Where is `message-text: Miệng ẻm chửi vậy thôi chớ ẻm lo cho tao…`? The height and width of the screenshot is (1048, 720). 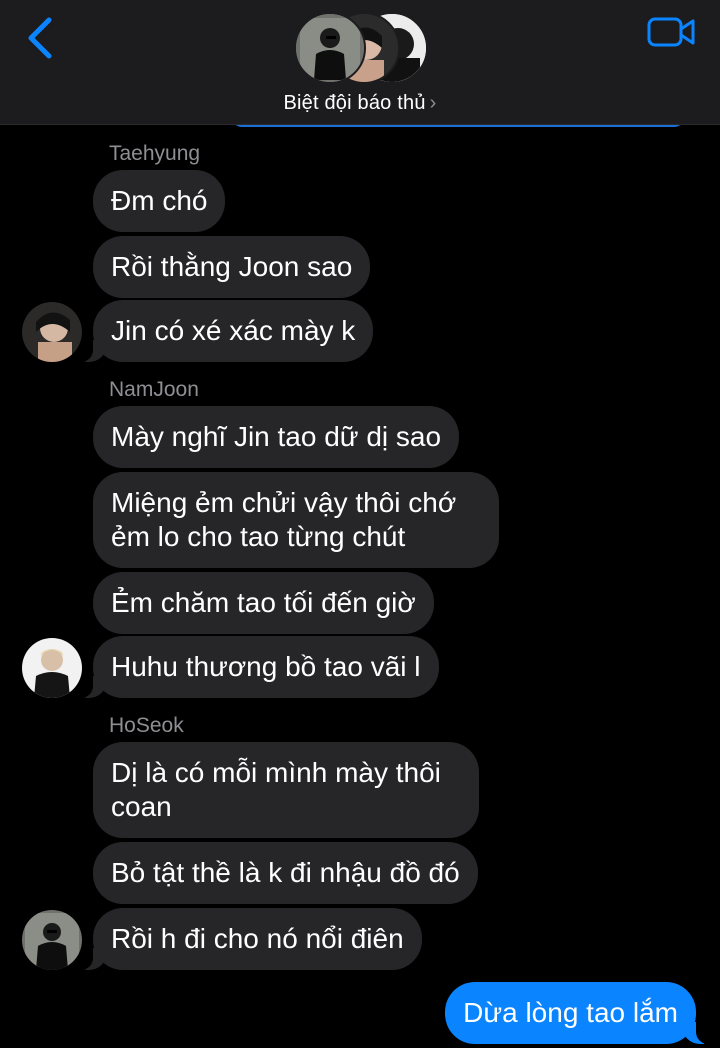
message-text: Miệng ẻm chửi vậy thôi chớ ẻm lo cho tao… is located at coordinates (284, 519).